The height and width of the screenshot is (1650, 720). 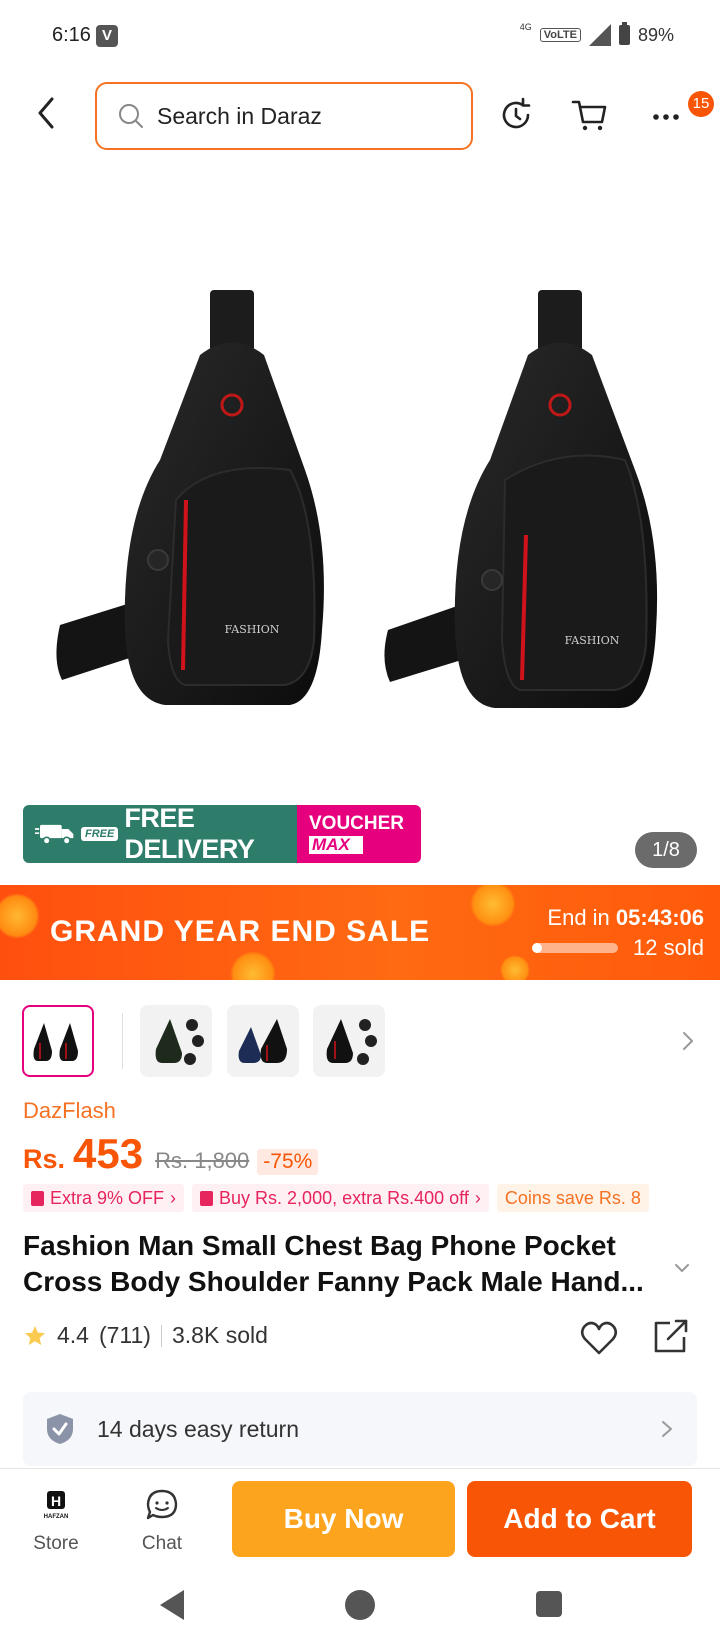 What do you see at coordinates (162, 1521) in the screenshot?
I see `chat-button: Chat` at bounding box center [162, 1521].